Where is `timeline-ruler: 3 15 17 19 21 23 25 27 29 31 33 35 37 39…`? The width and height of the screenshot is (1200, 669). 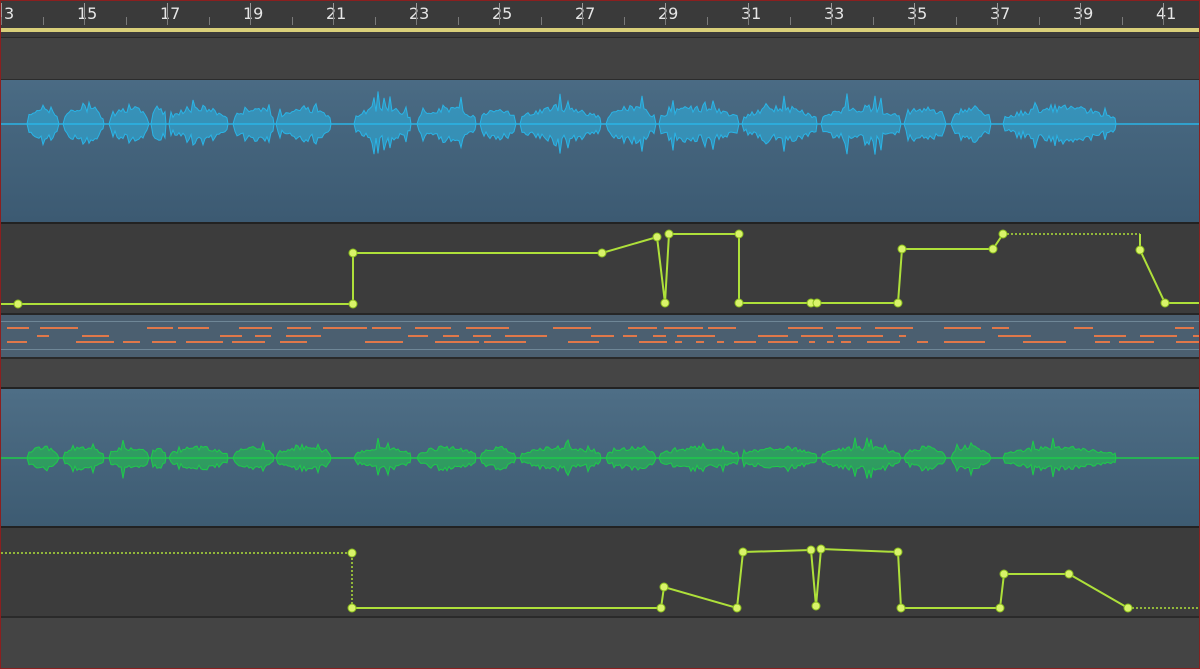 timeline-ruler: 3 15 17 19 21 23 25 27 29 31 33 35 37 39… is located at coordinates (600, 15).